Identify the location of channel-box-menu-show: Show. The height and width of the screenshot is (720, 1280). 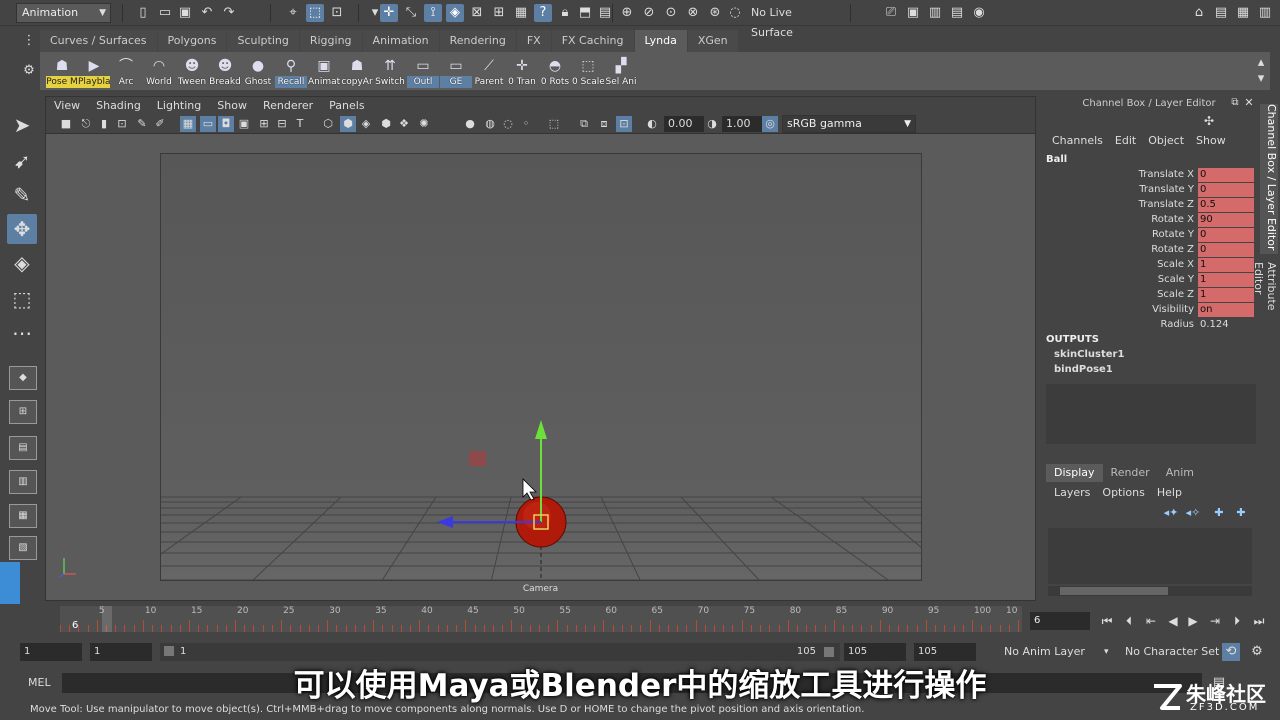
(1211, 140).